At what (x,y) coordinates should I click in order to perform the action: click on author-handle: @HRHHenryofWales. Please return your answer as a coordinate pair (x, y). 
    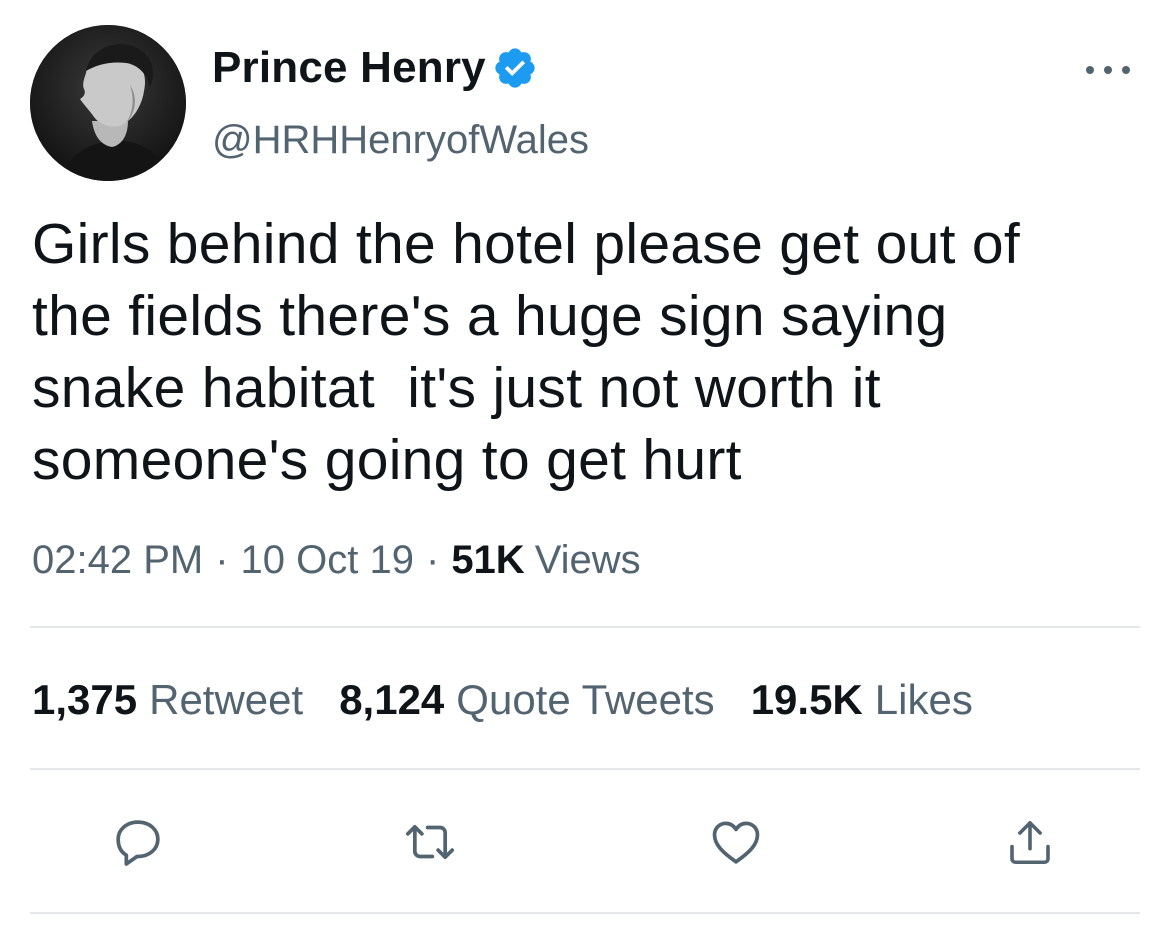
    Looking at the image, I should click on (400, 140).